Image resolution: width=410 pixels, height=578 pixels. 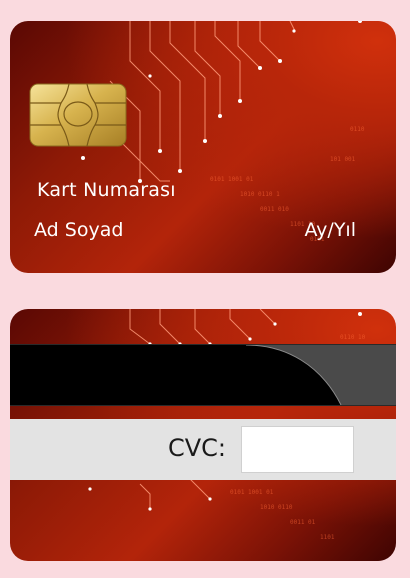 What do you see at coordinates (303, 522) in the screenshot?
I see `svg-text: 0011 01` at bounding box center [303, 522].